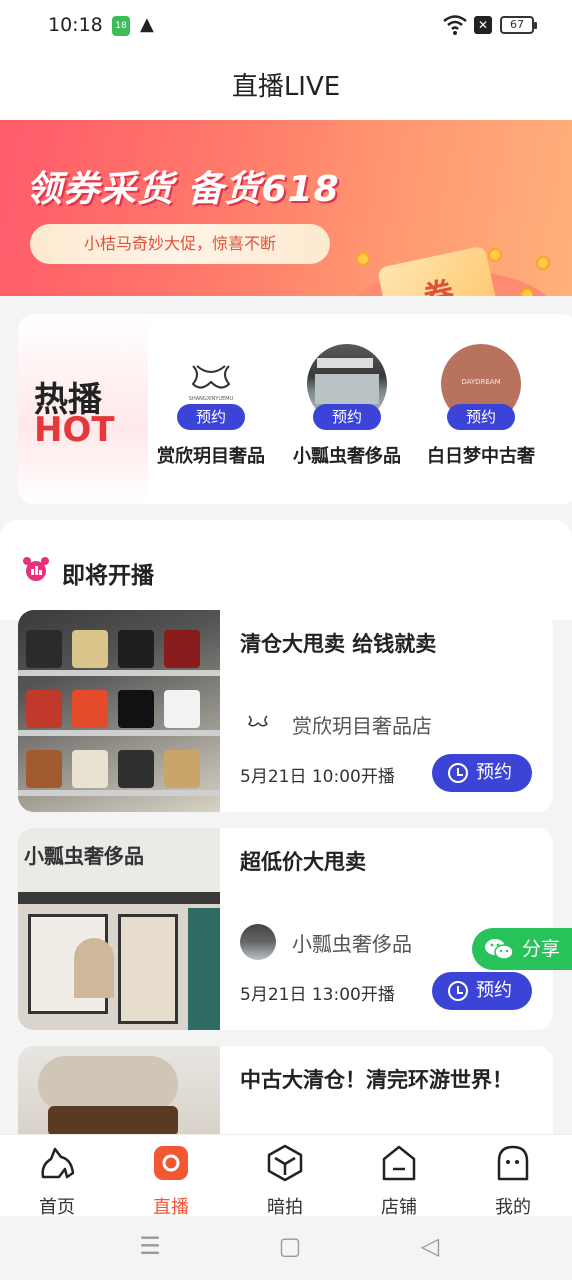 Image resolution: width=572 pixels, height=1280 pixels. Describe the element at coordinates (317, 777) in the screenshot. I see `live-start-time: 5月21日 10:00开播` at that location.